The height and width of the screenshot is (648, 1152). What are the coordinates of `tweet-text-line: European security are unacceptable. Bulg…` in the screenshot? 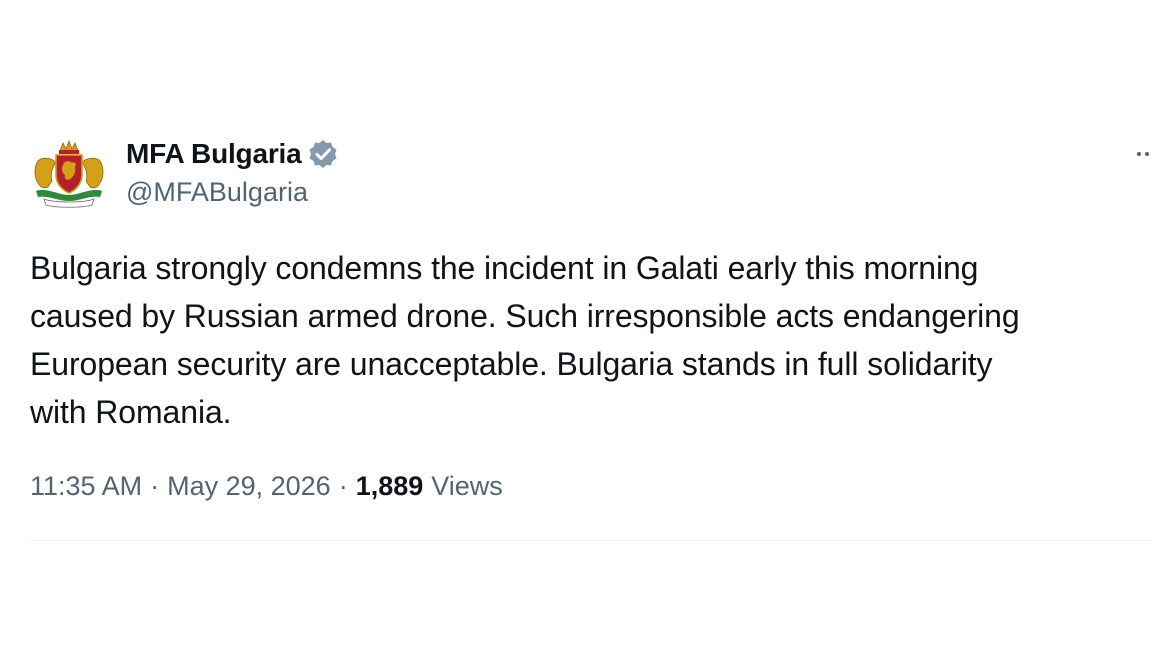 It's located at (511, 364).